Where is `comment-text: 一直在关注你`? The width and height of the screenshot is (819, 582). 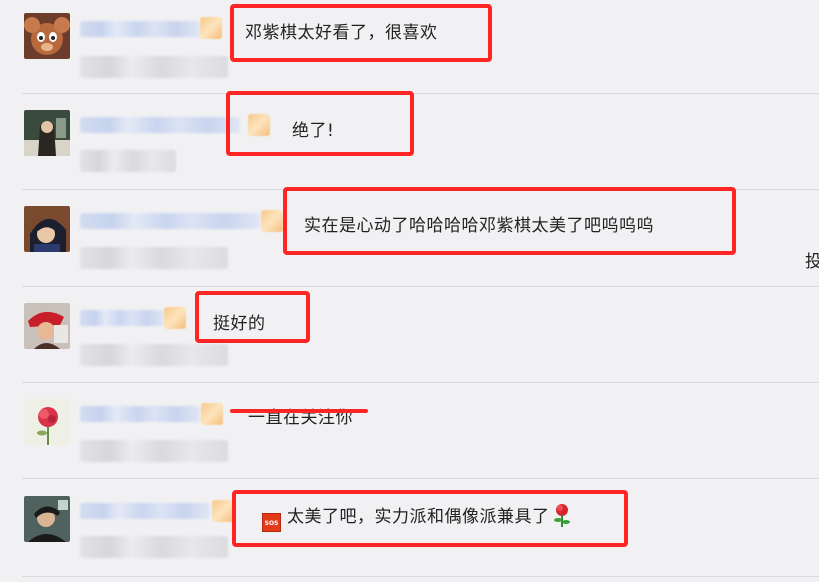 comment-text: 一直在关注你 is located at coordinates (300, 418).